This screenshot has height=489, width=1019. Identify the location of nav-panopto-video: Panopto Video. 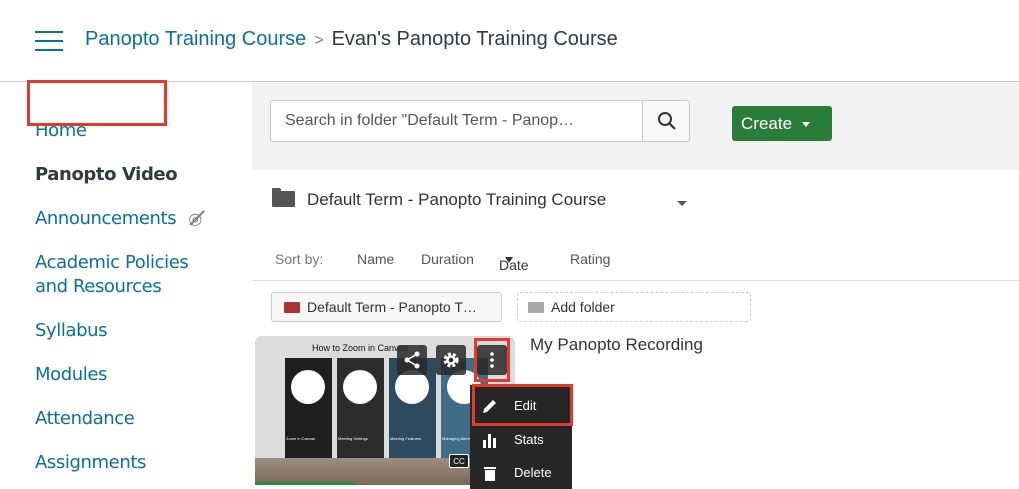
(106, 174).